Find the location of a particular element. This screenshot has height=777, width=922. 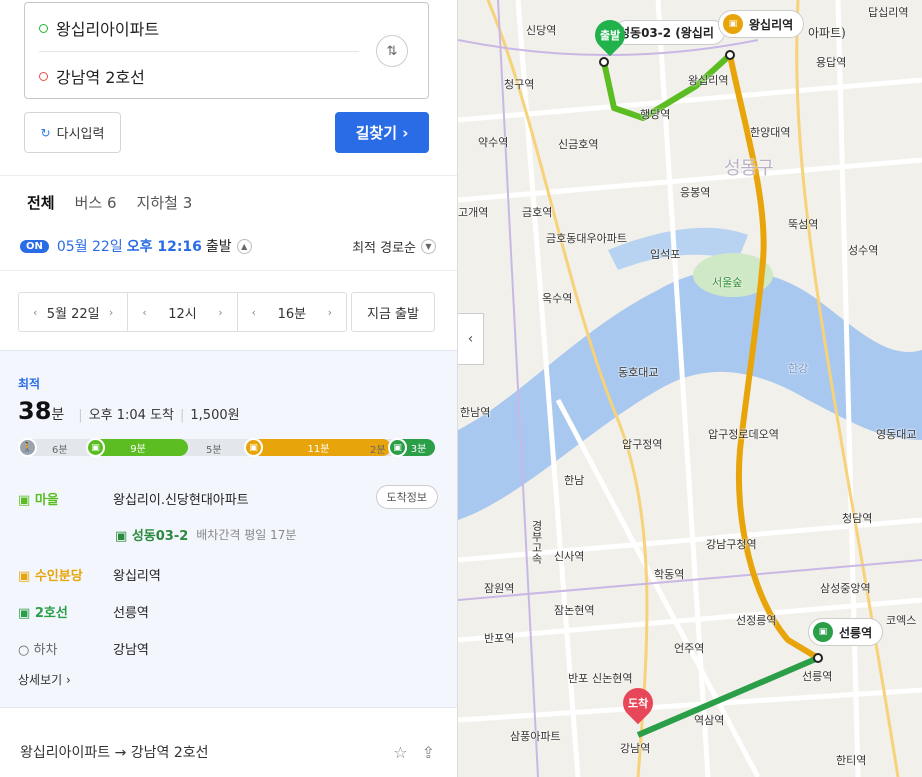

station-pill-label: 왕십리역 is located at coordinates (771, 24).